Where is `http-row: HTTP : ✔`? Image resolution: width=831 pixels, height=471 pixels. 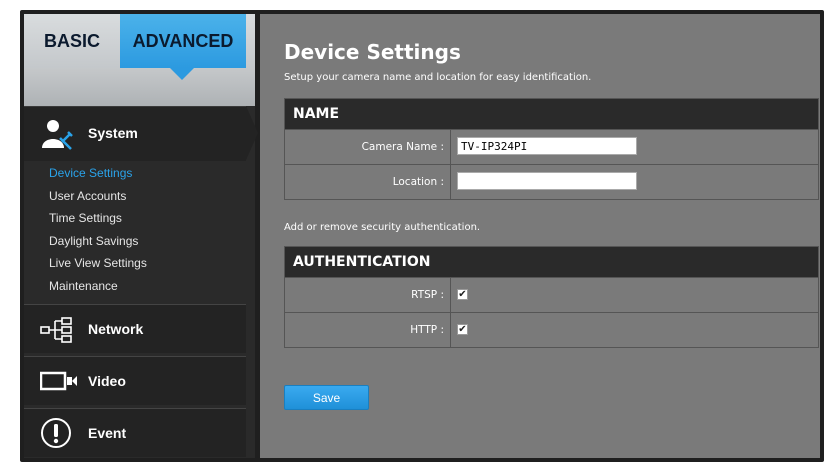
http-row: HTTP : ✔ is located at coordinates (551, 329).